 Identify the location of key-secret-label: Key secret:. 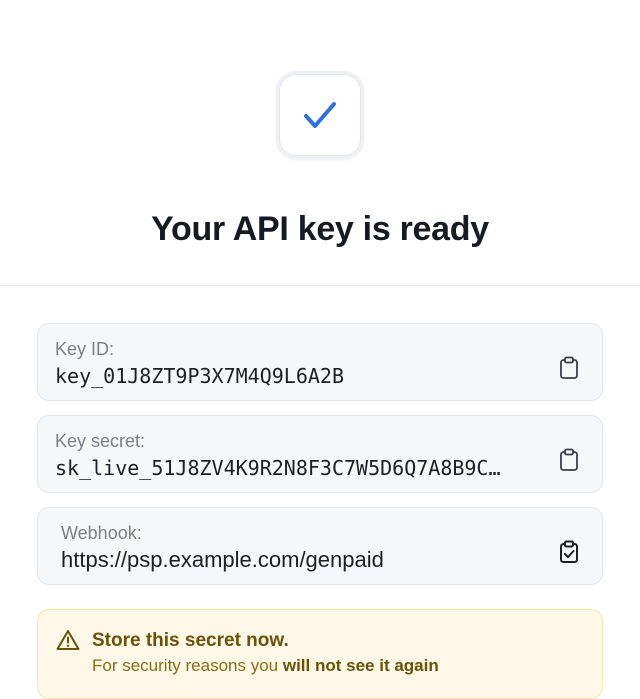
(100, 441).